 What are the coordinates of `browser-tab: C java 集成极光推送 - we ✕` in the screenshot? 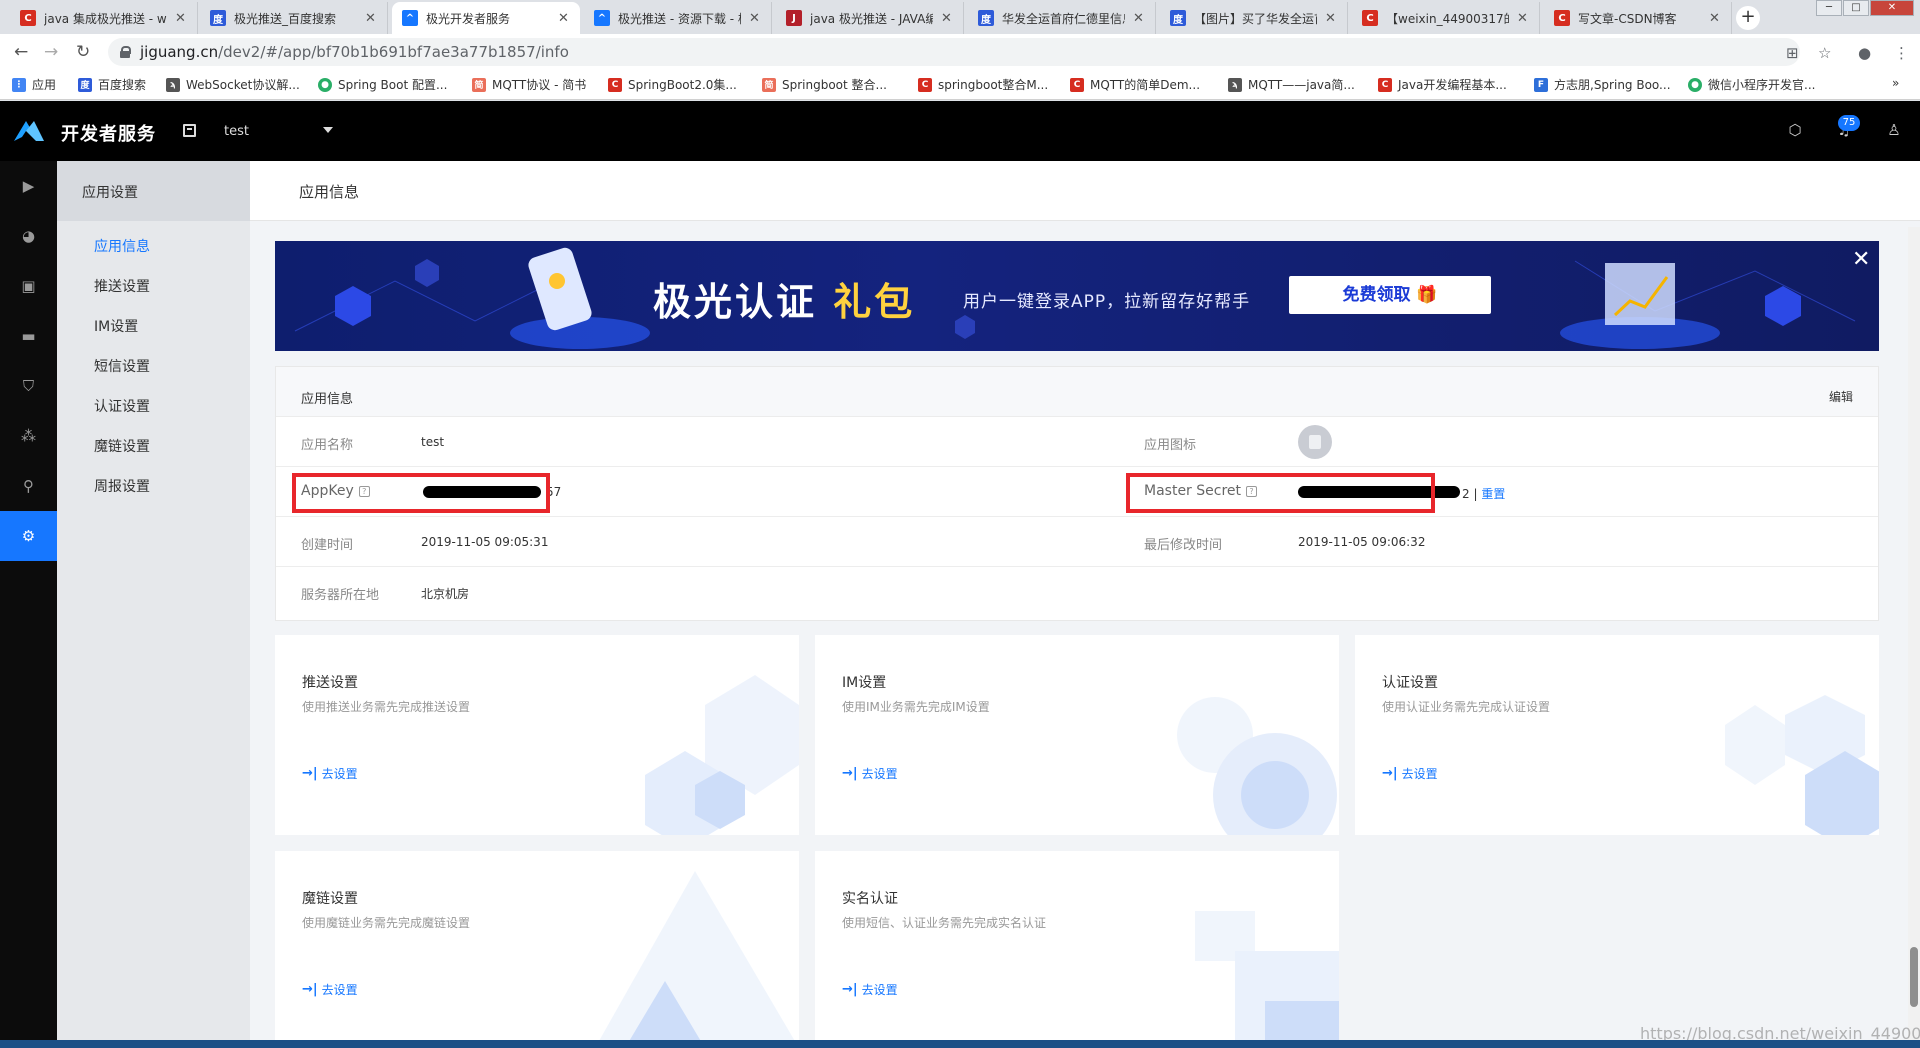 It's located at (104, 18).